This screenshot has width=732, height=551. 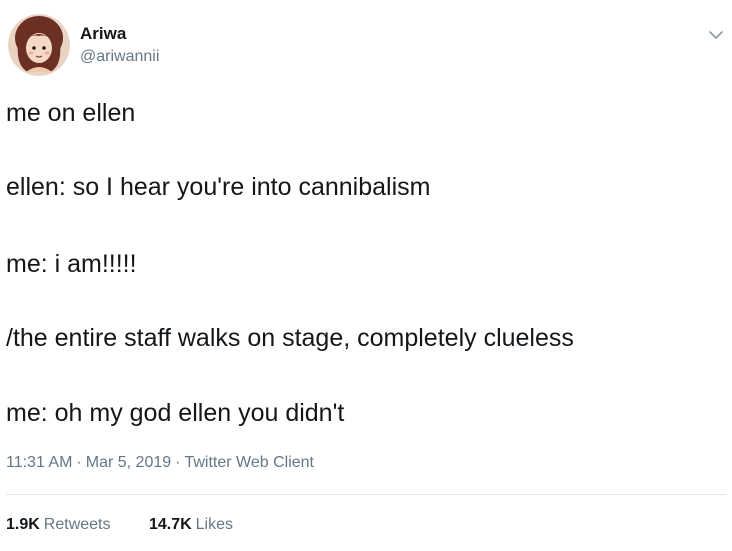 I want to click on tweet-time: 11:31 AM, so click(x=39, y=462).